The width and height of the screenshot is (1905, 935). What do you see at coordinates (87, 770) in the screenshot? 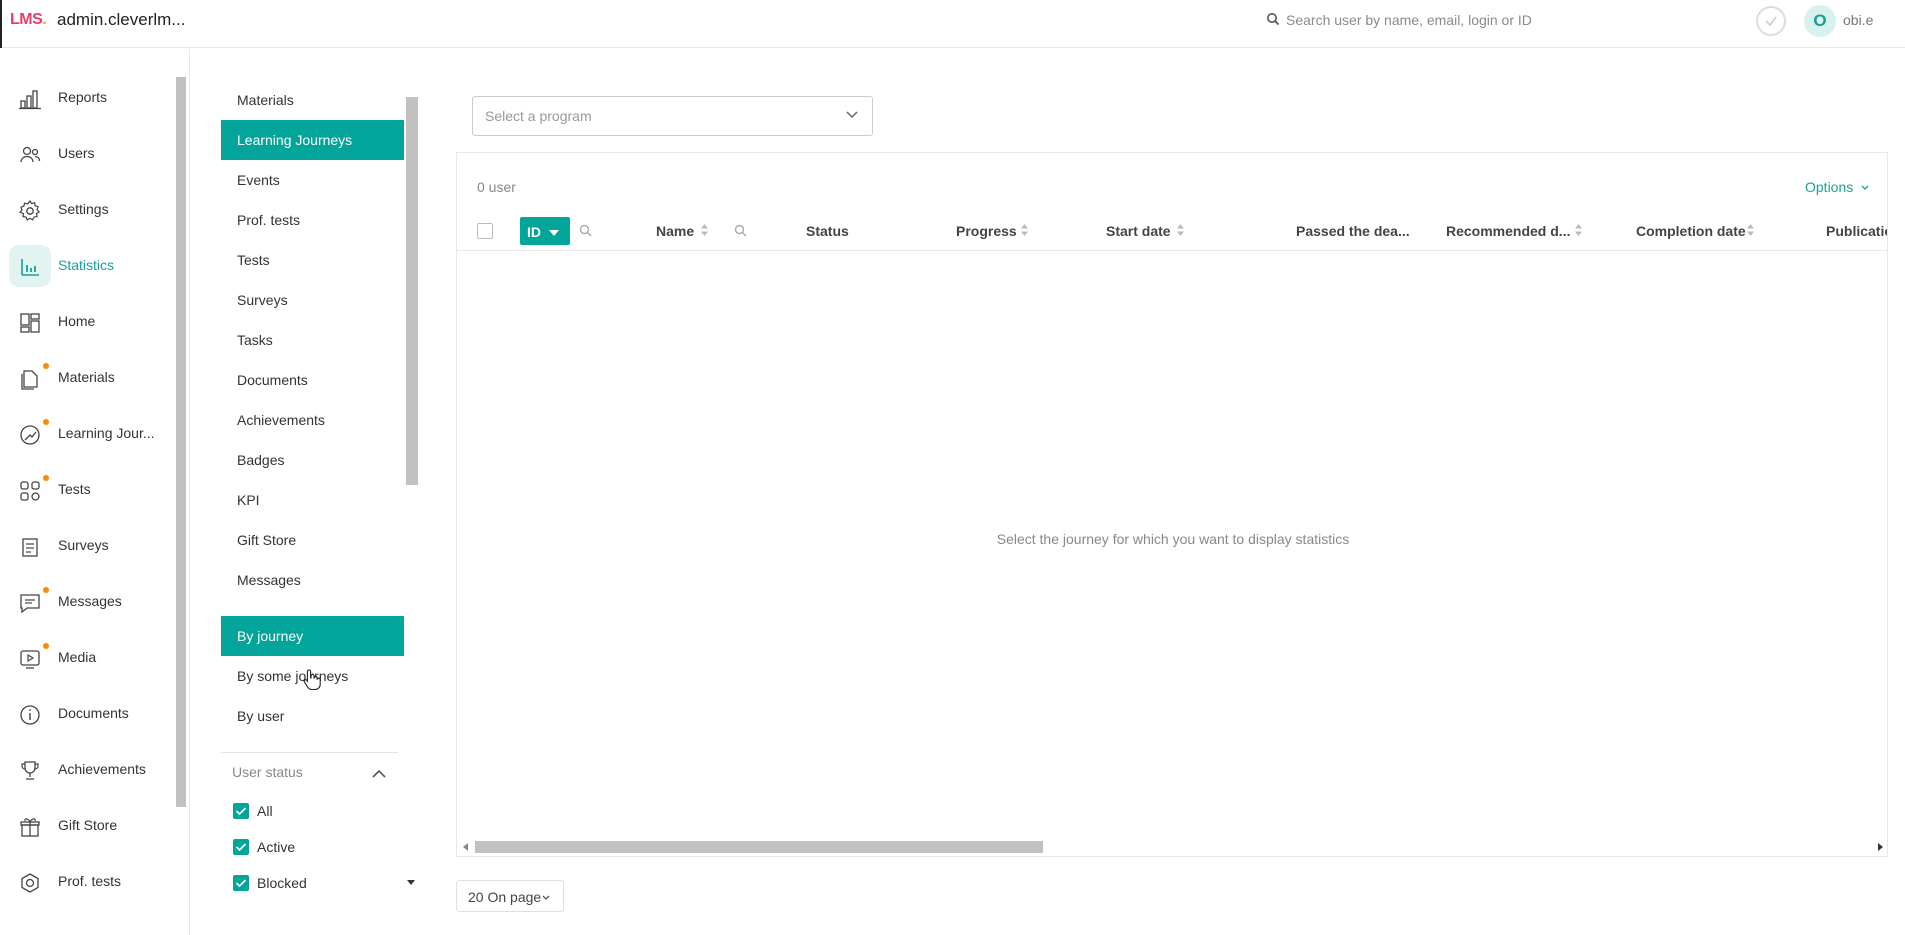
I see `sidebar-item-achievements: Achievements` at bounding box center [87, 770].